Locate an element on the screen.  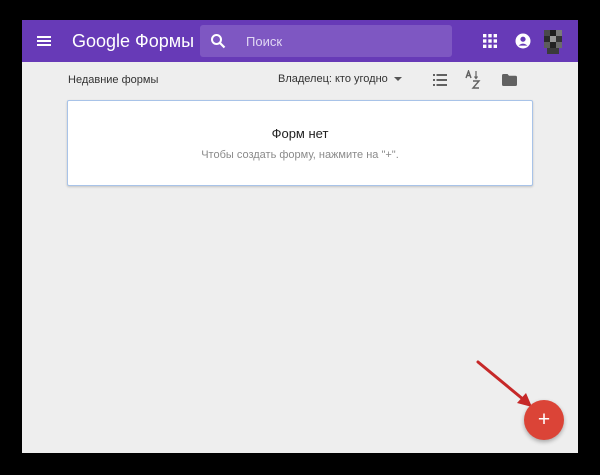
menu-icon is located at coordinates (44, 41).